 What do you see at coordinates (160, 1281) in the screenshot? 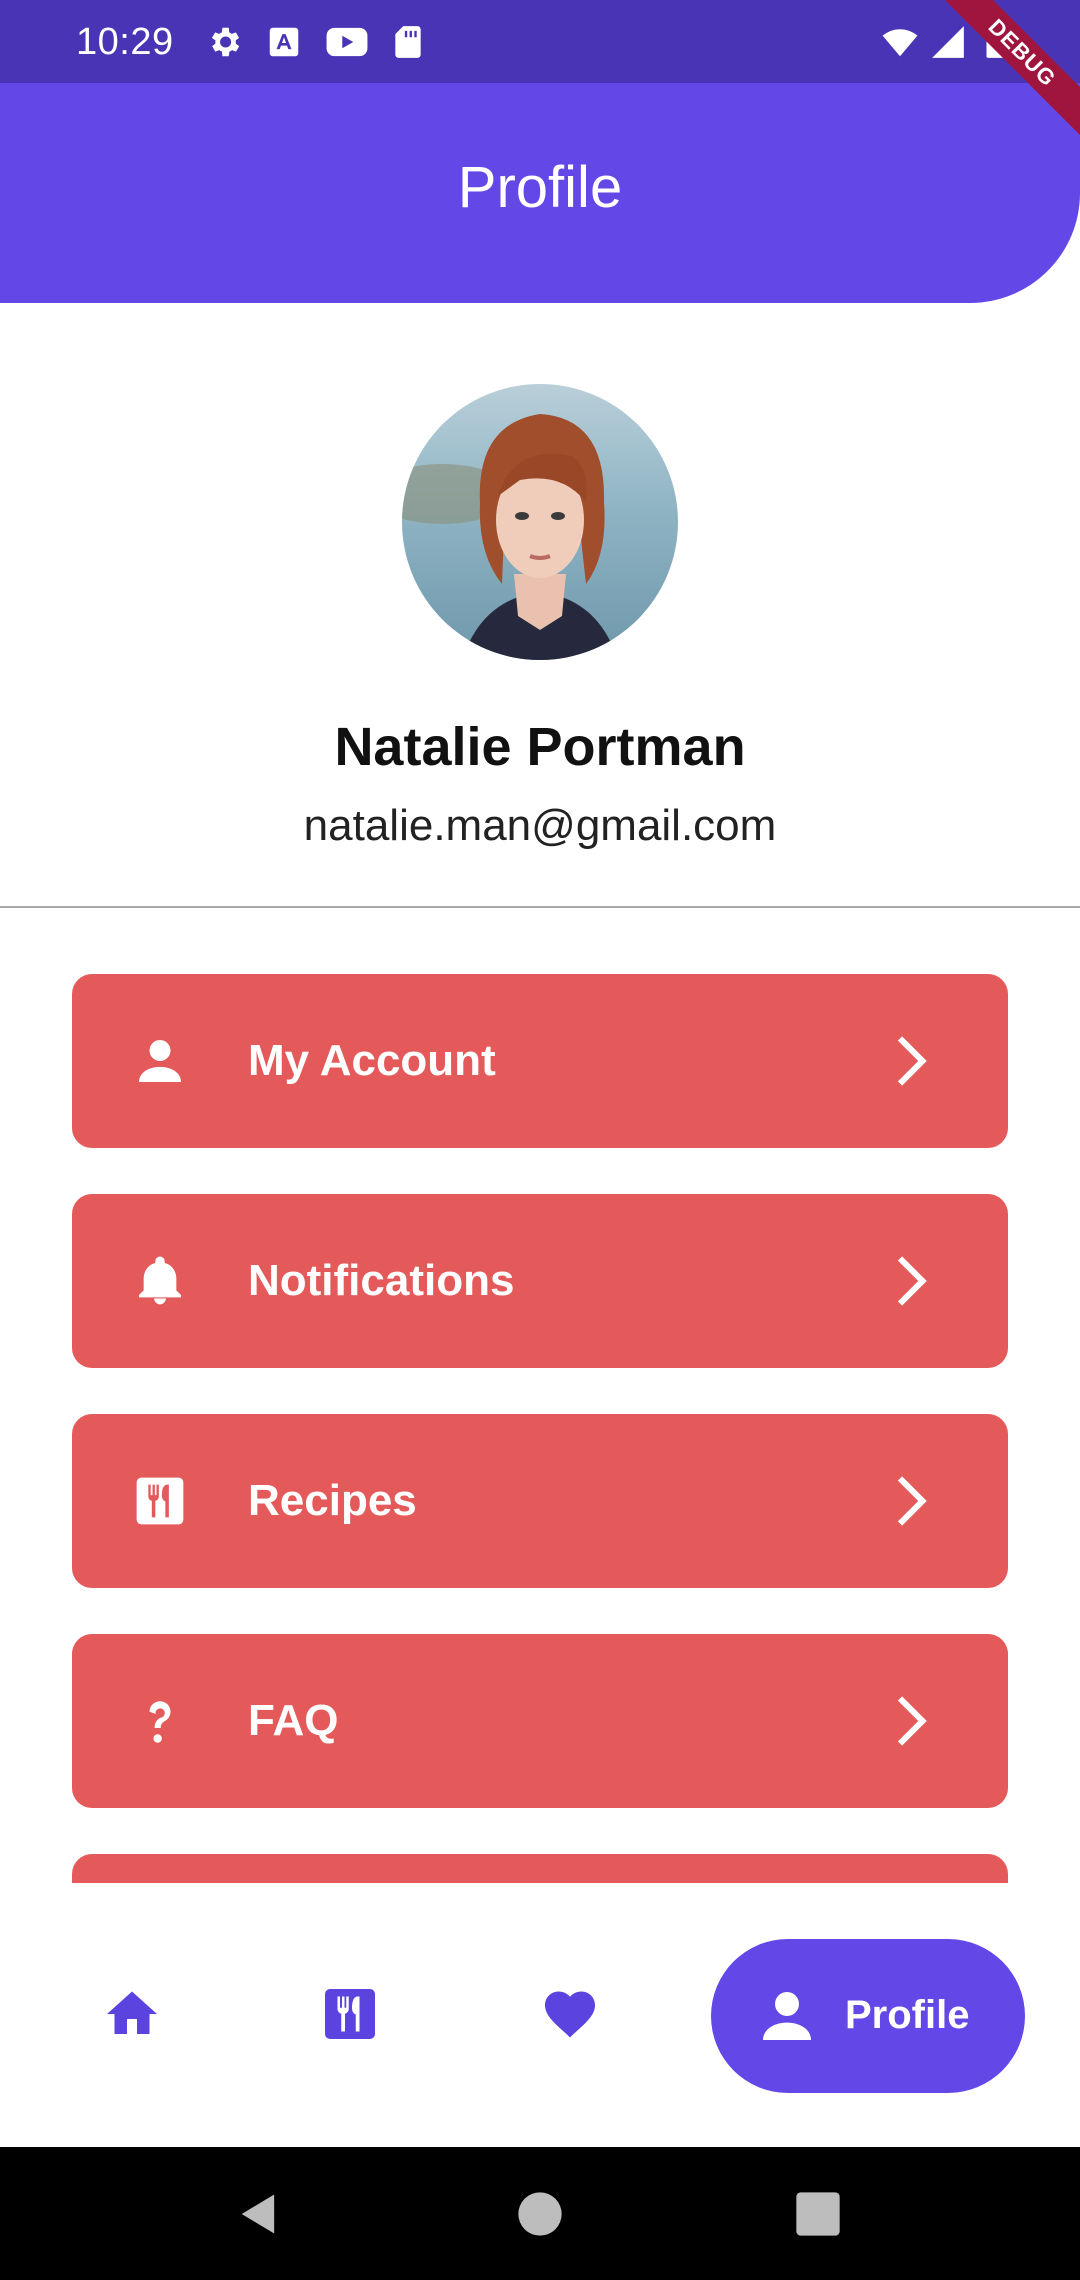
I see `bell-icon` at bounding box center [160, 1281].